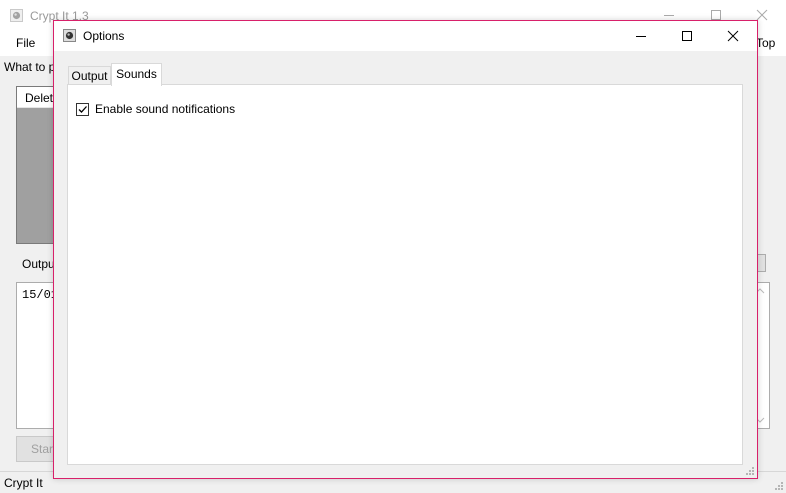  Describe the element at coordinates (765, 43) in the screenshot. I see `menu-top: Top` at that location.